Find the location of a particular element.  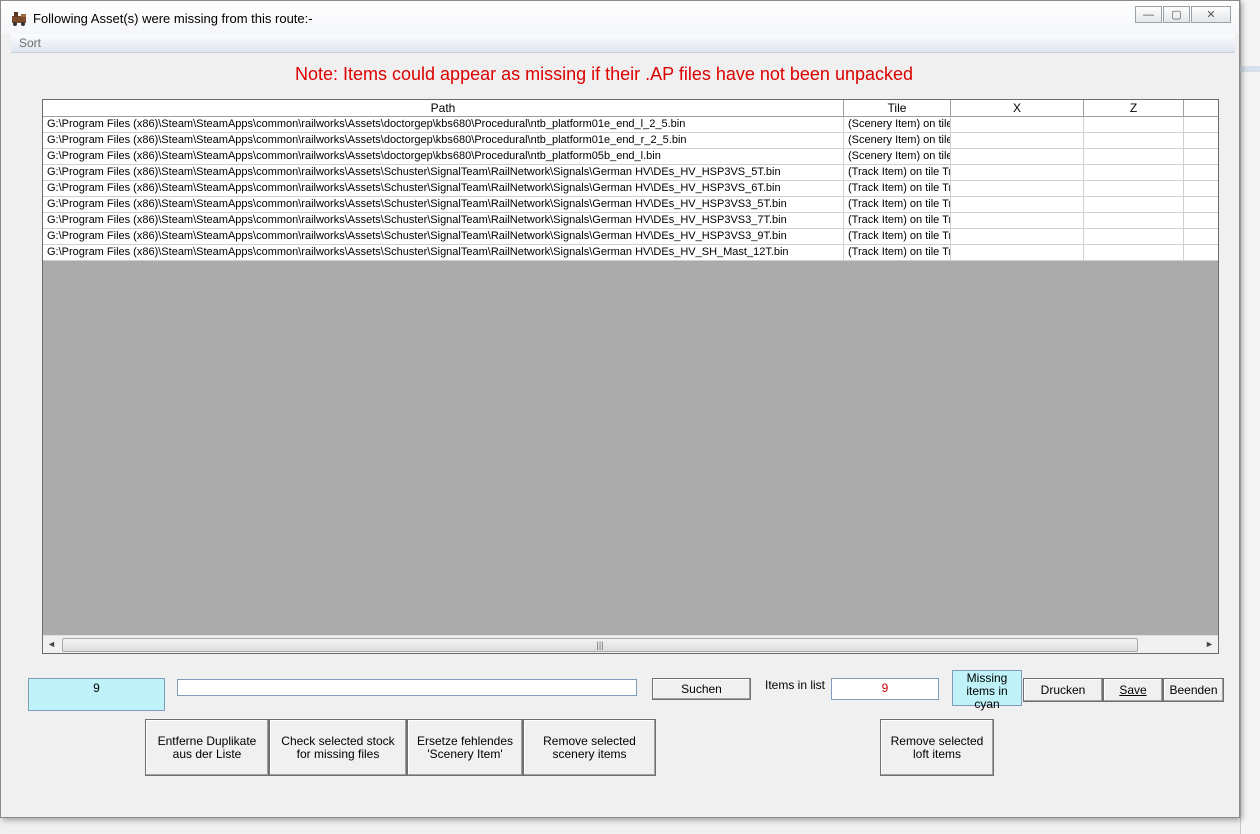

scroll-thumb: ||| is located at coordinates (600, 645).